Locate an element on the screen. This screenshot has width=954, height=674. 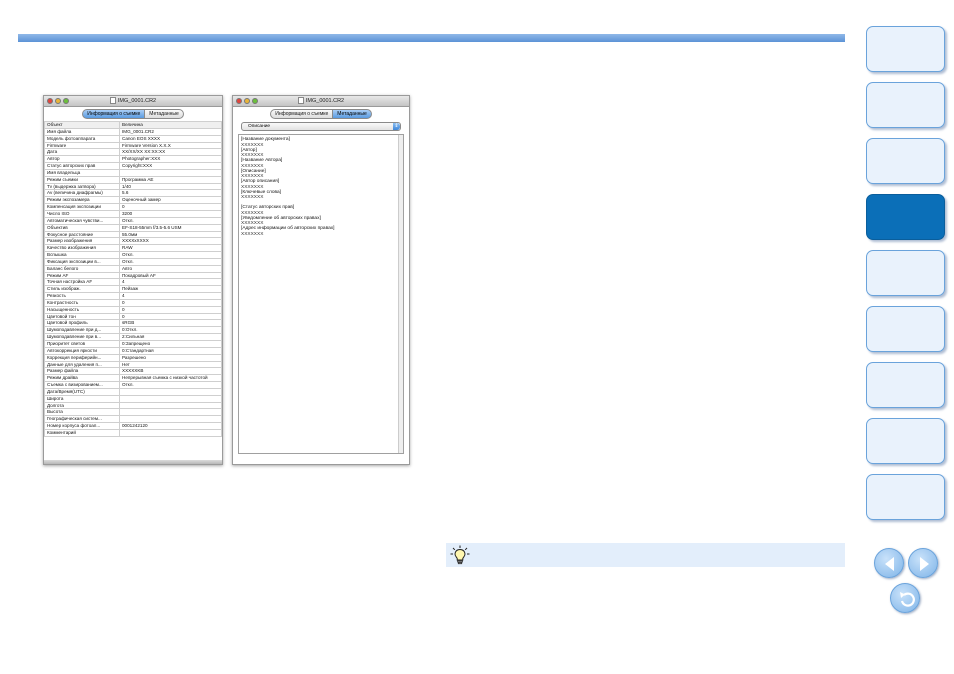
return-button is located at coordinates (905, 598).